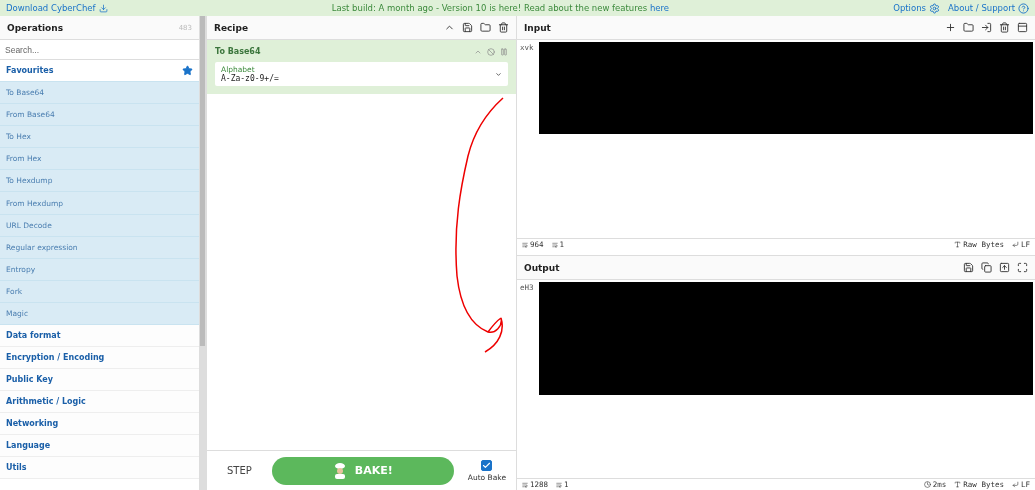 The width and height of the screenshot is (1035, 490). Describe the element at coordinates (1004, 267) in the screenshot. I see `replace-input-icon` at that location.